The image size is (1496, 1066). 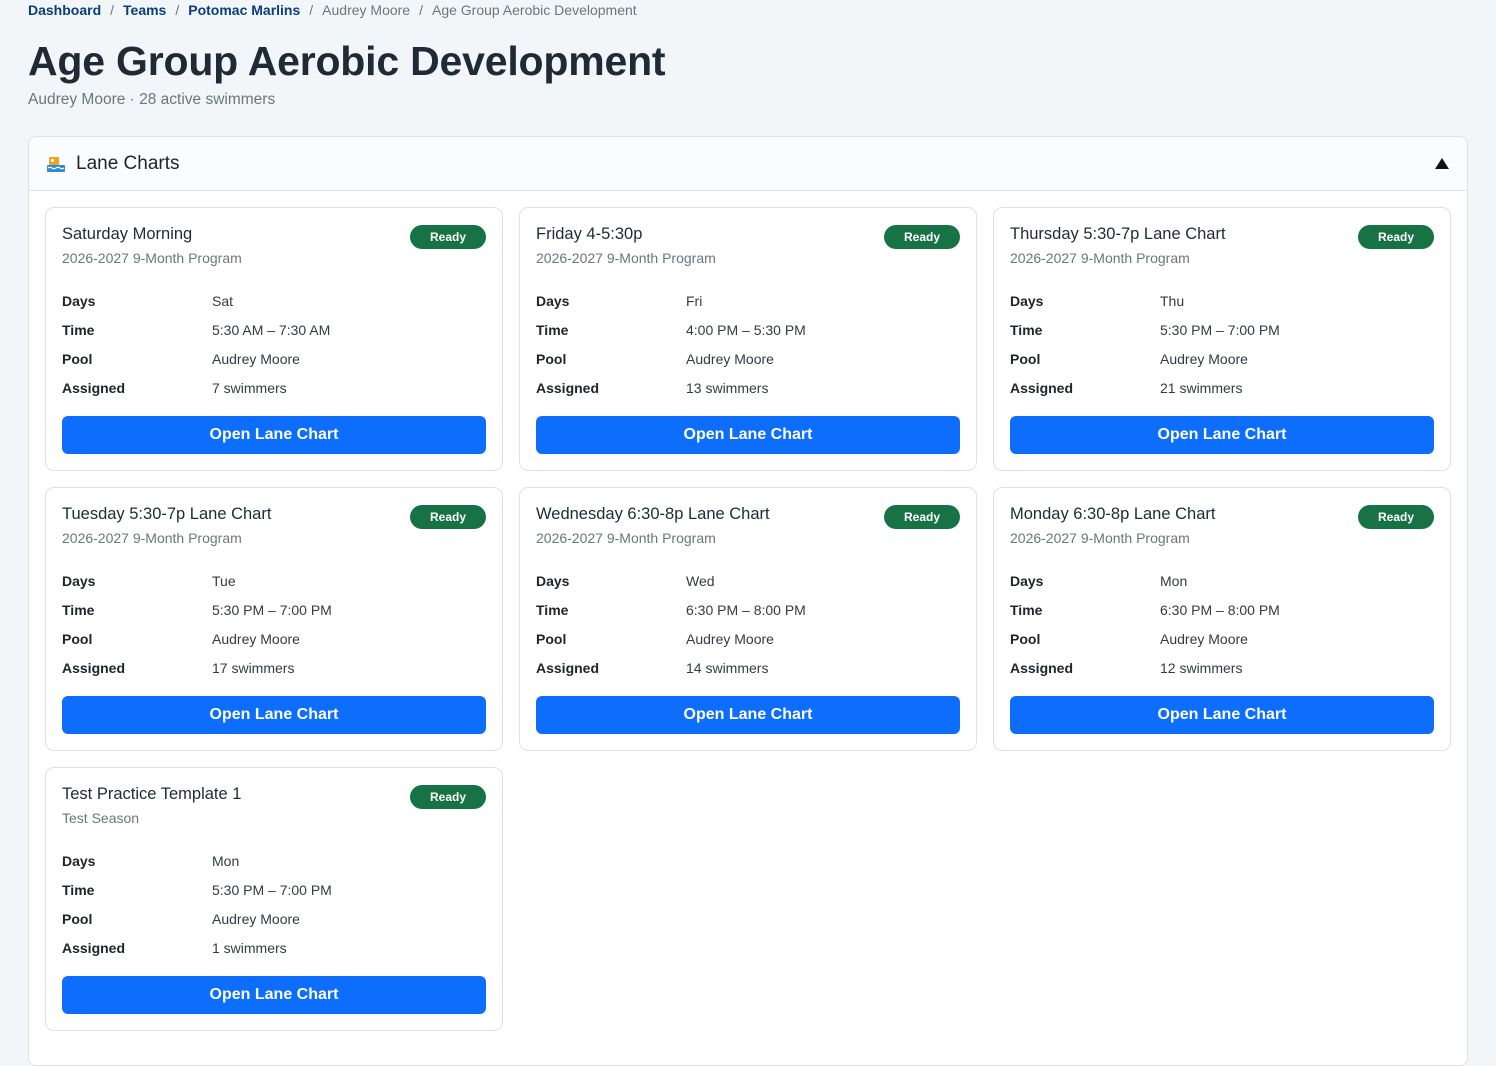 What do you see at coordinates (274, 580) in the screenshot?
I see `detail-row-days: Days Tue` at bounding box center [274, 580].